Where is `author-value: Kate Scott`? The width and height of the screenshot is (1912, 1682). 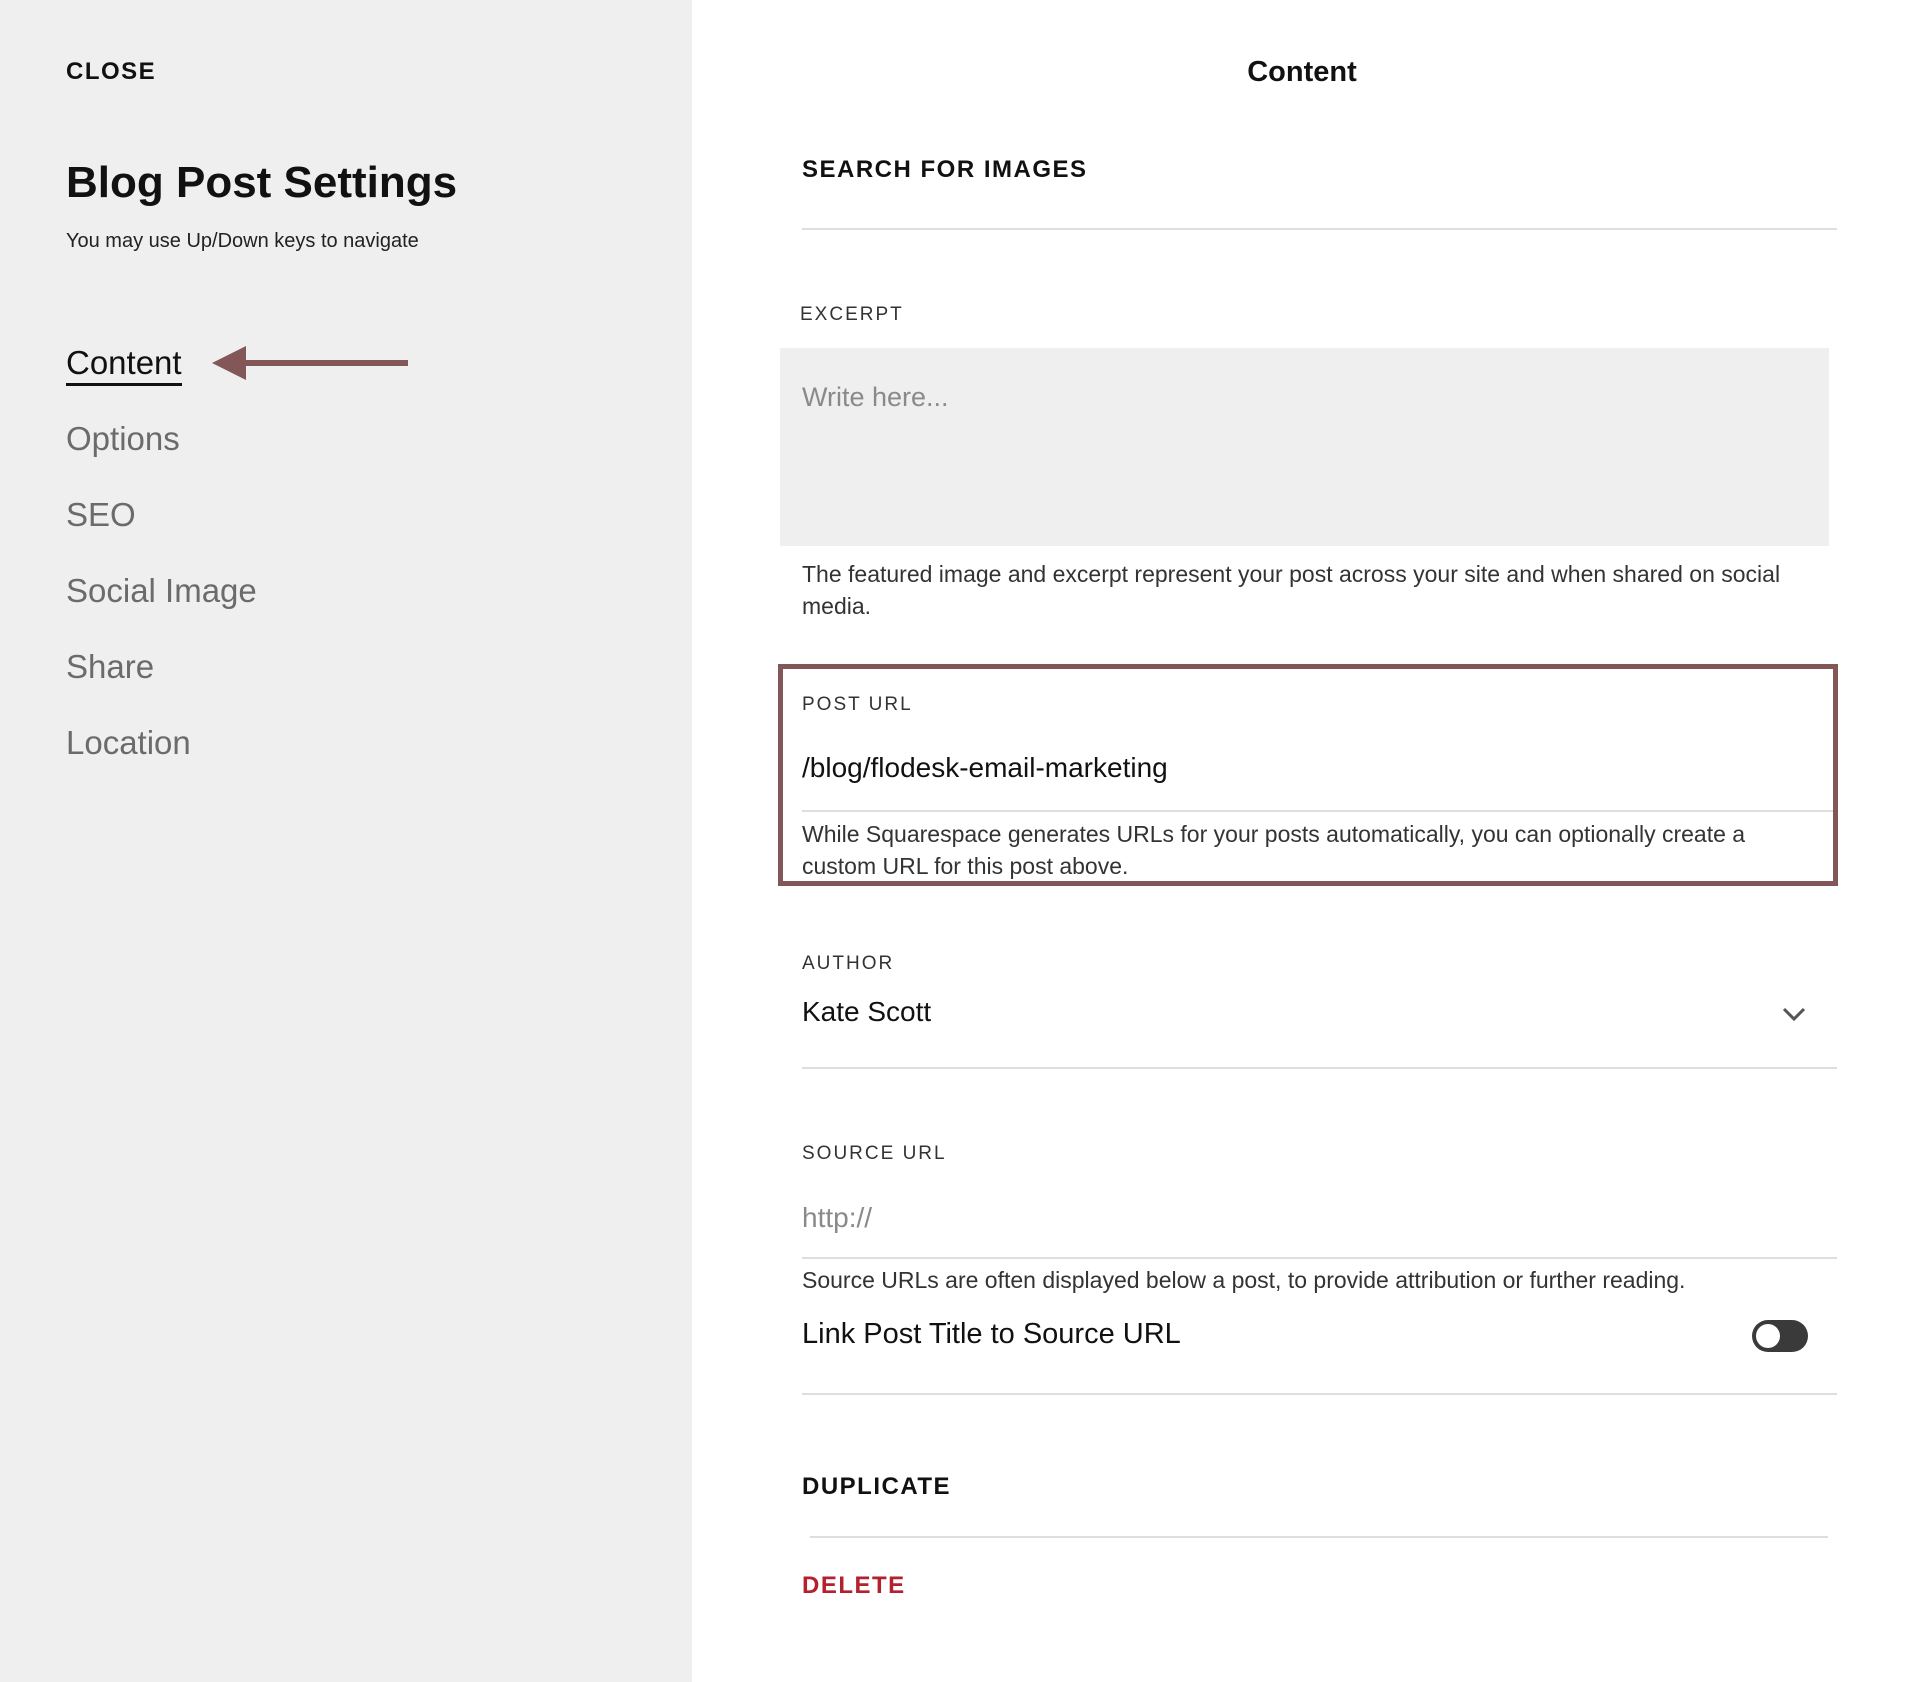 author-value: Kate Scott is located at coordinates (867, 1011).